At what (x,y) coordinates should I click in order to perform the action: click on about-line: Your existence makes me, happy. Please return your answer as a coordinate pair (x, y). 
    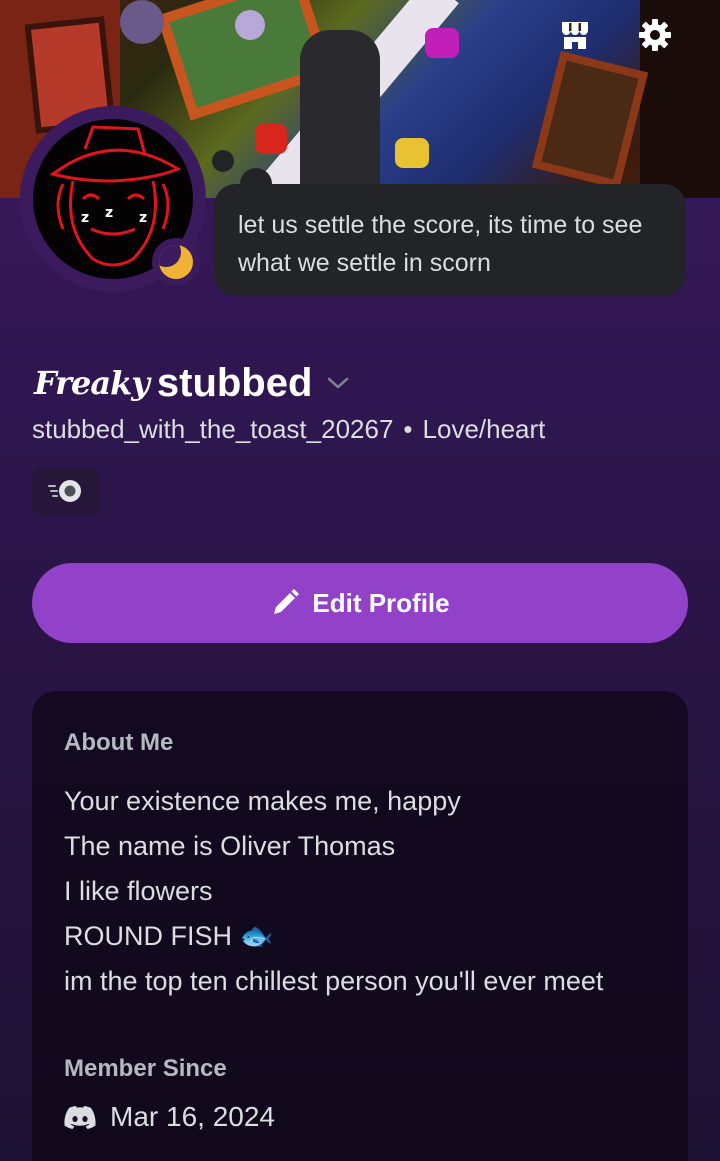
    Looking at the image, I should click on (262, 801).